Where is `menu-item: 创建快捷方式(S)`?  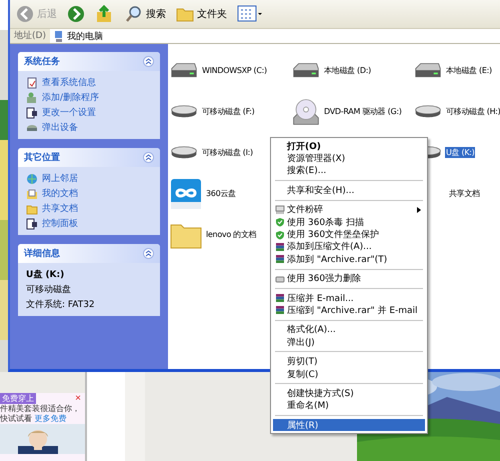
menu-item: 创建快捷方式(S) is located at coordinates (349, 393).